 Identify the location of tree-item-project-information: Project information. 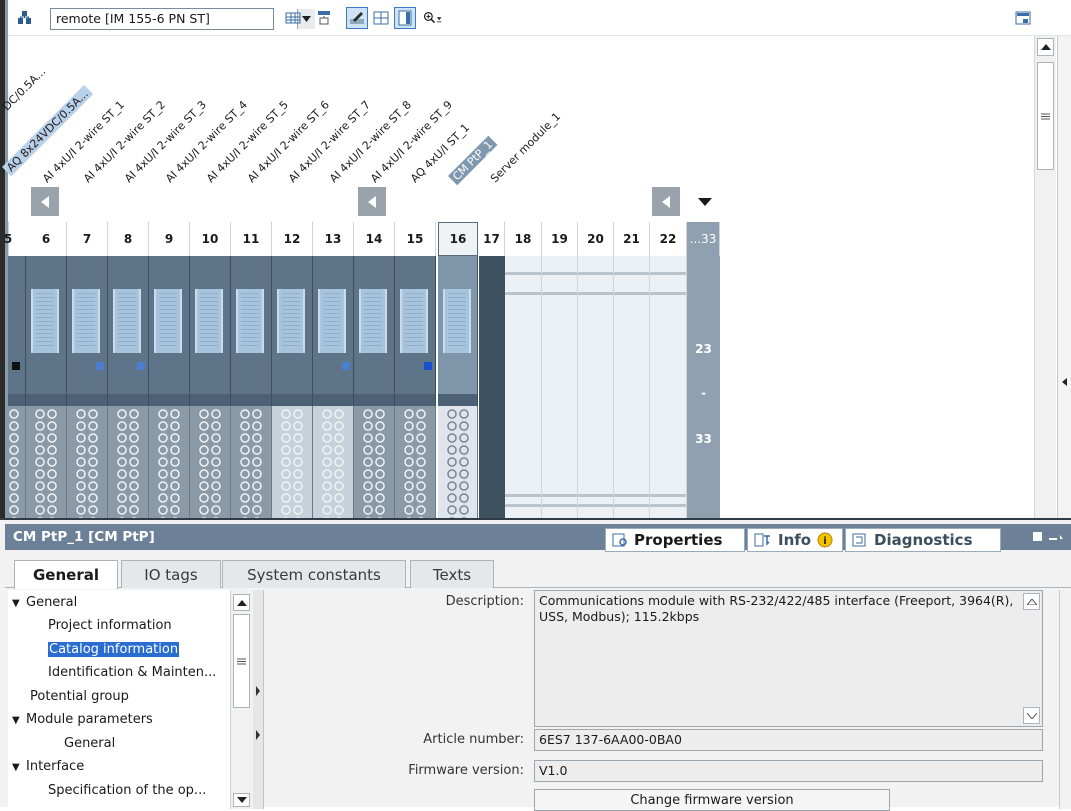
(110, 625).